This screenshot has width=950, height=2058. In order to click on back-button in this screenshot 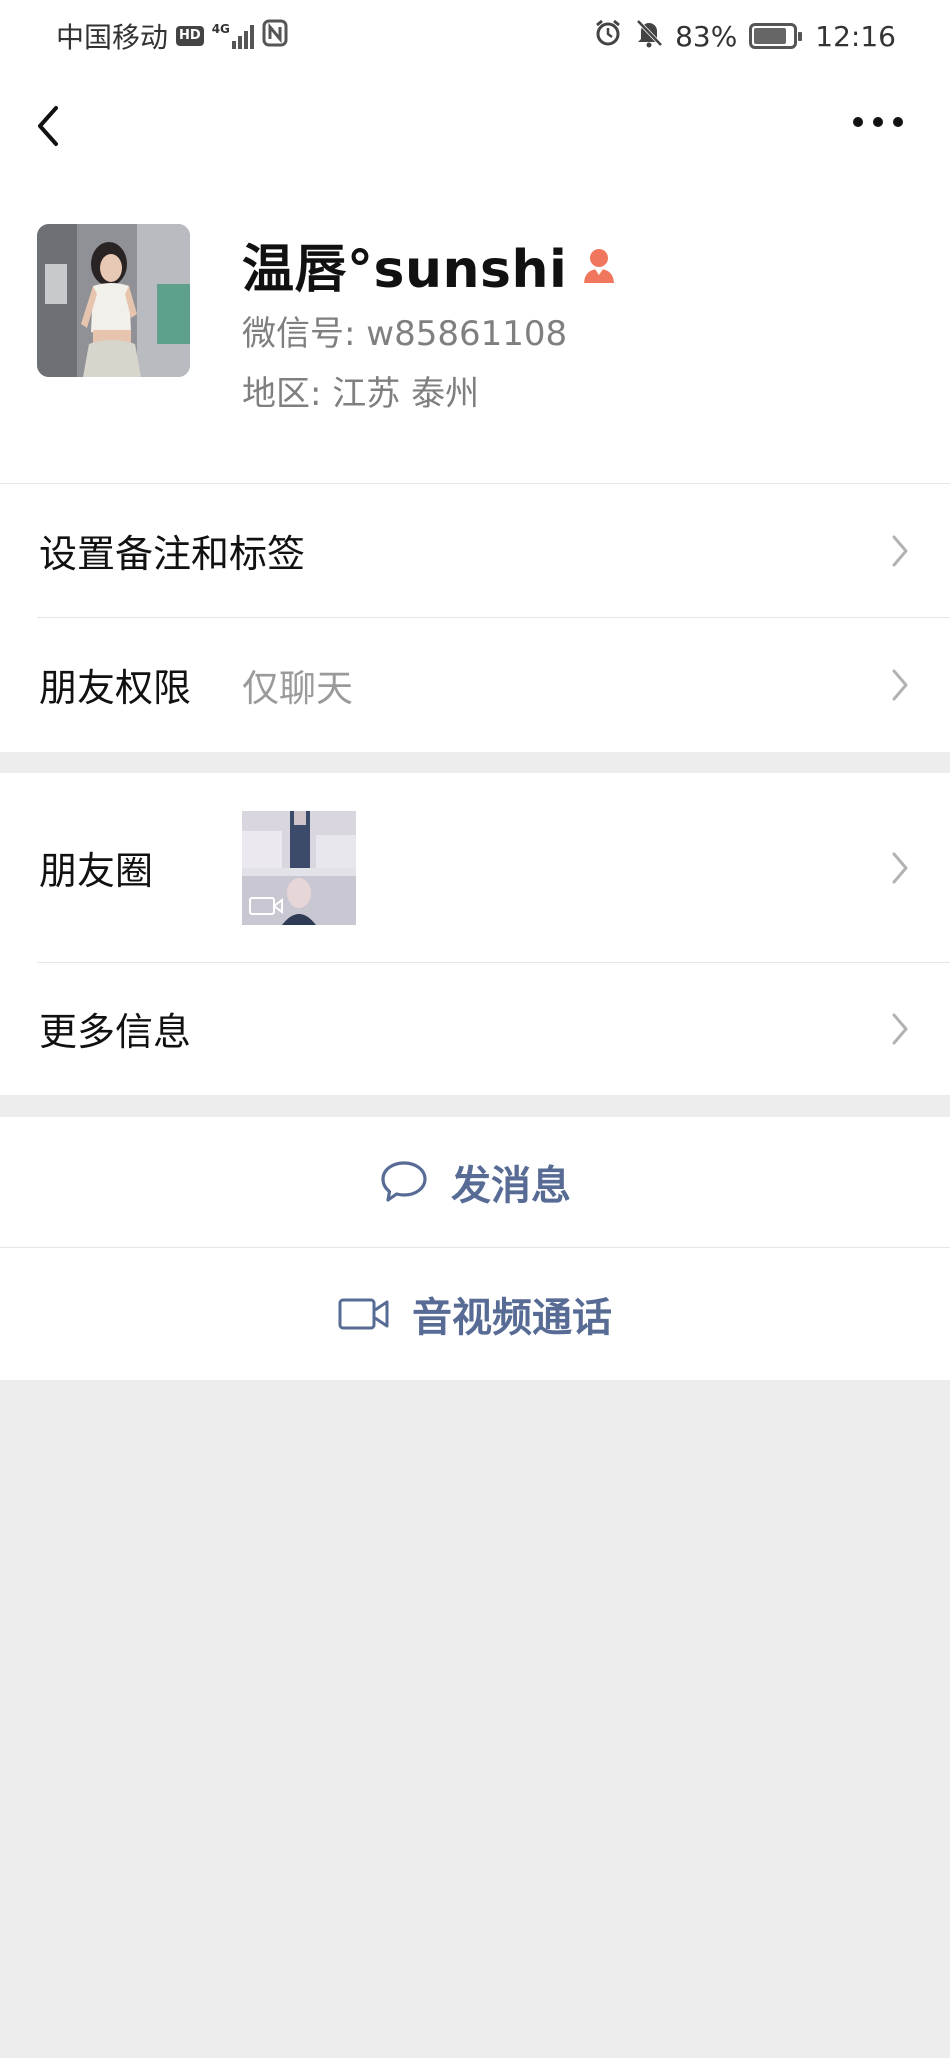, I will do `click(53, 126)`.